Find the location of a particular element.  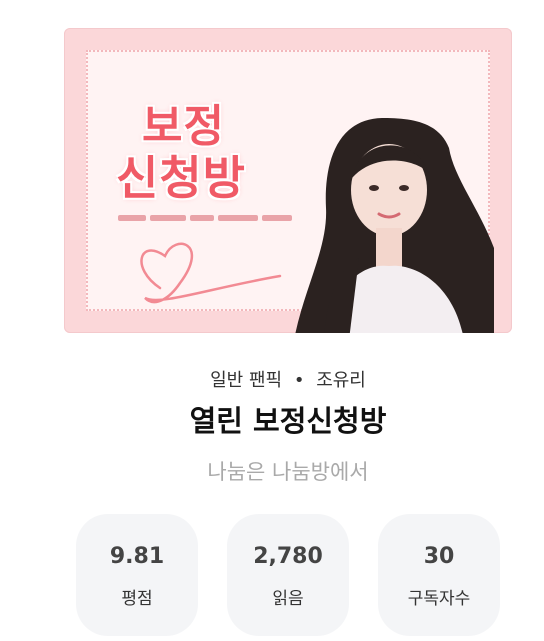

stat-reads-label: 읽음 is located at coordinates (288, 599).